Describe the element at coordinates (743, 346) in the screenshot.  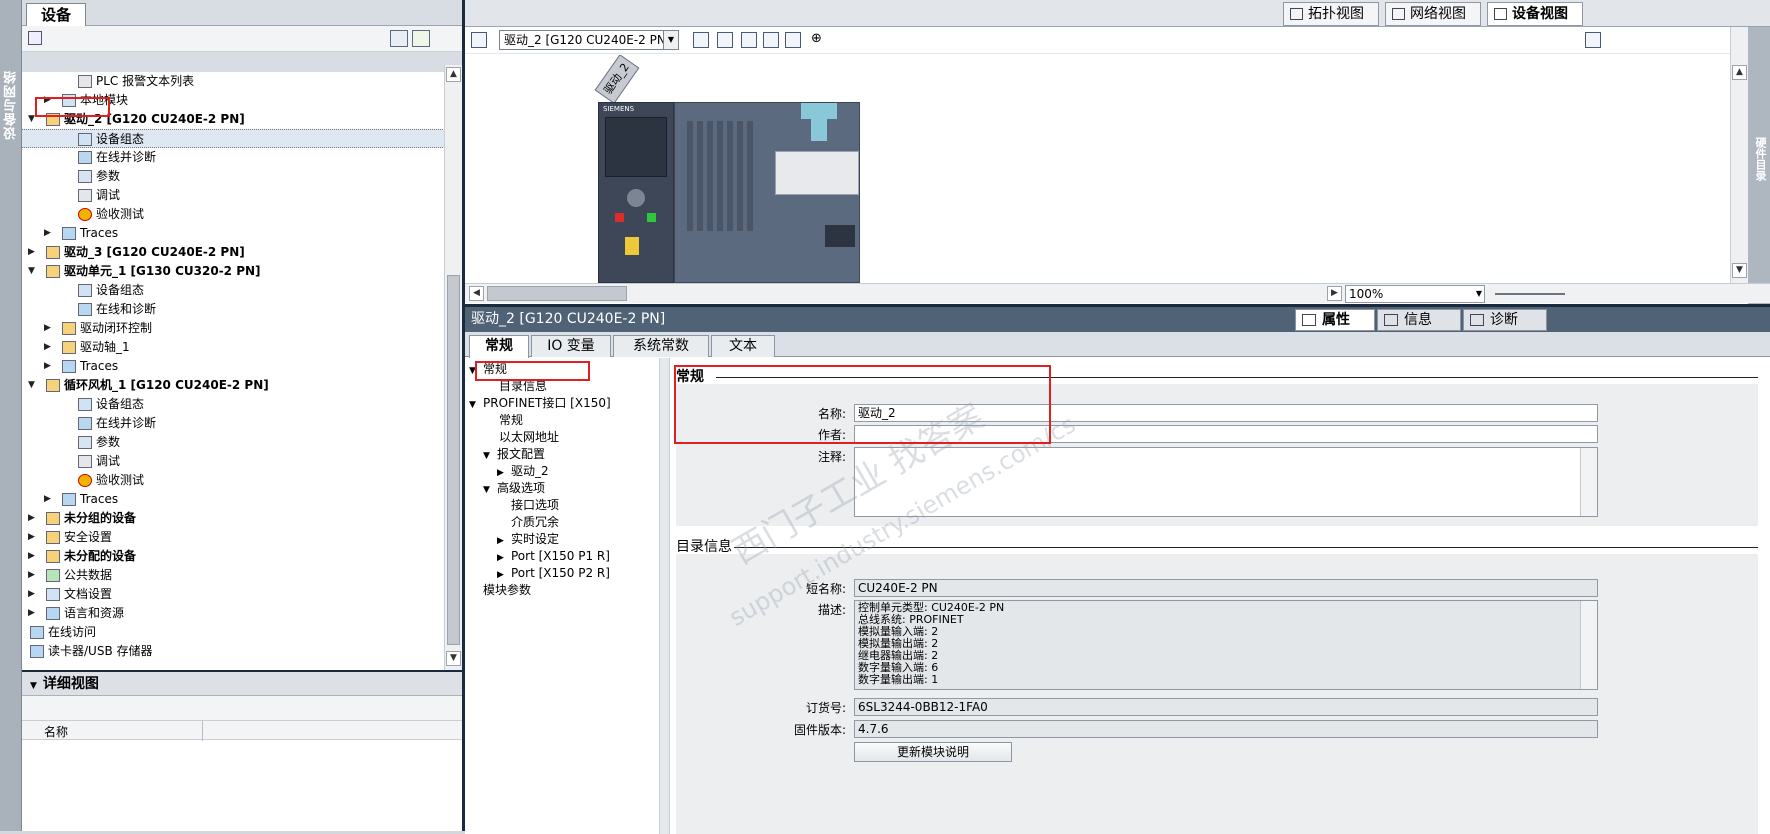
I see `tab-texts: 文本` at that location.